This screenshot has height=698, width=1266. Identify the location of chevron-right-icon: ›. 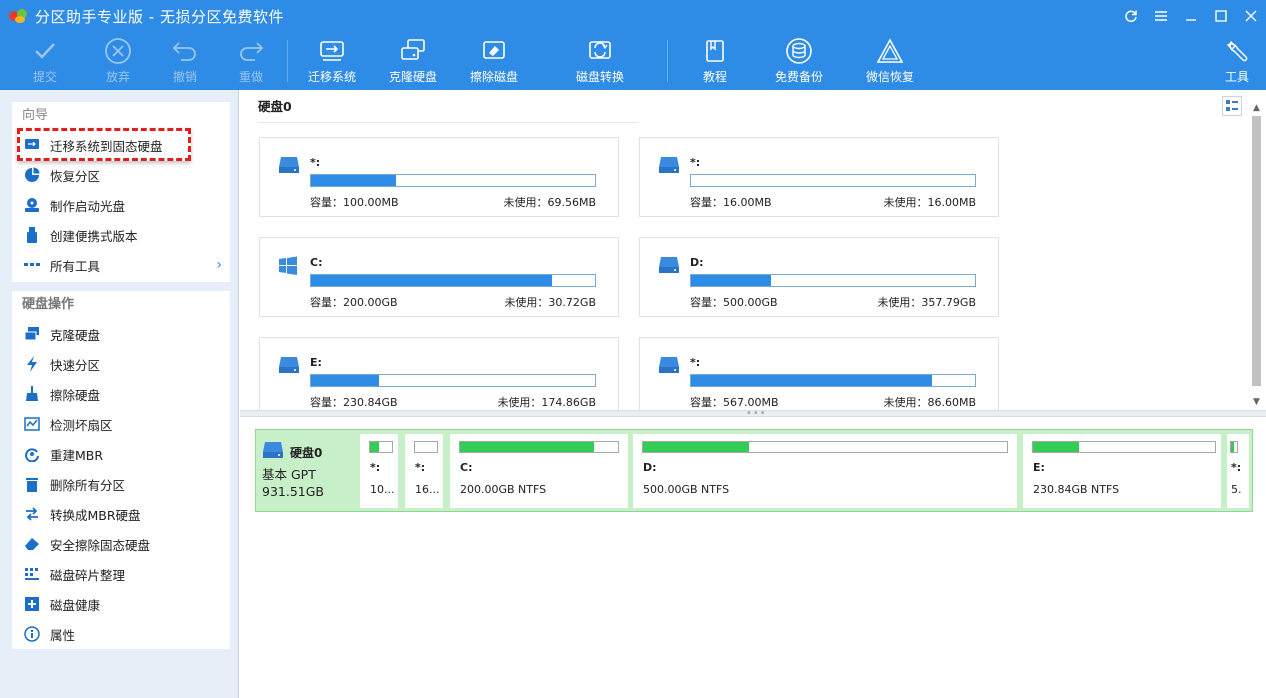
(219, 265).